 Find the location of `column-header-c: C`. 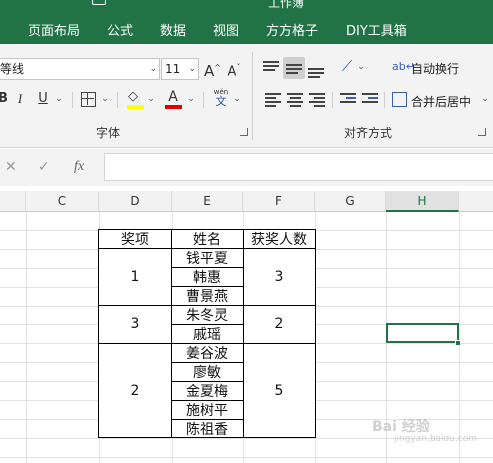

column-header-c: C is located at coordinates (62, 201).